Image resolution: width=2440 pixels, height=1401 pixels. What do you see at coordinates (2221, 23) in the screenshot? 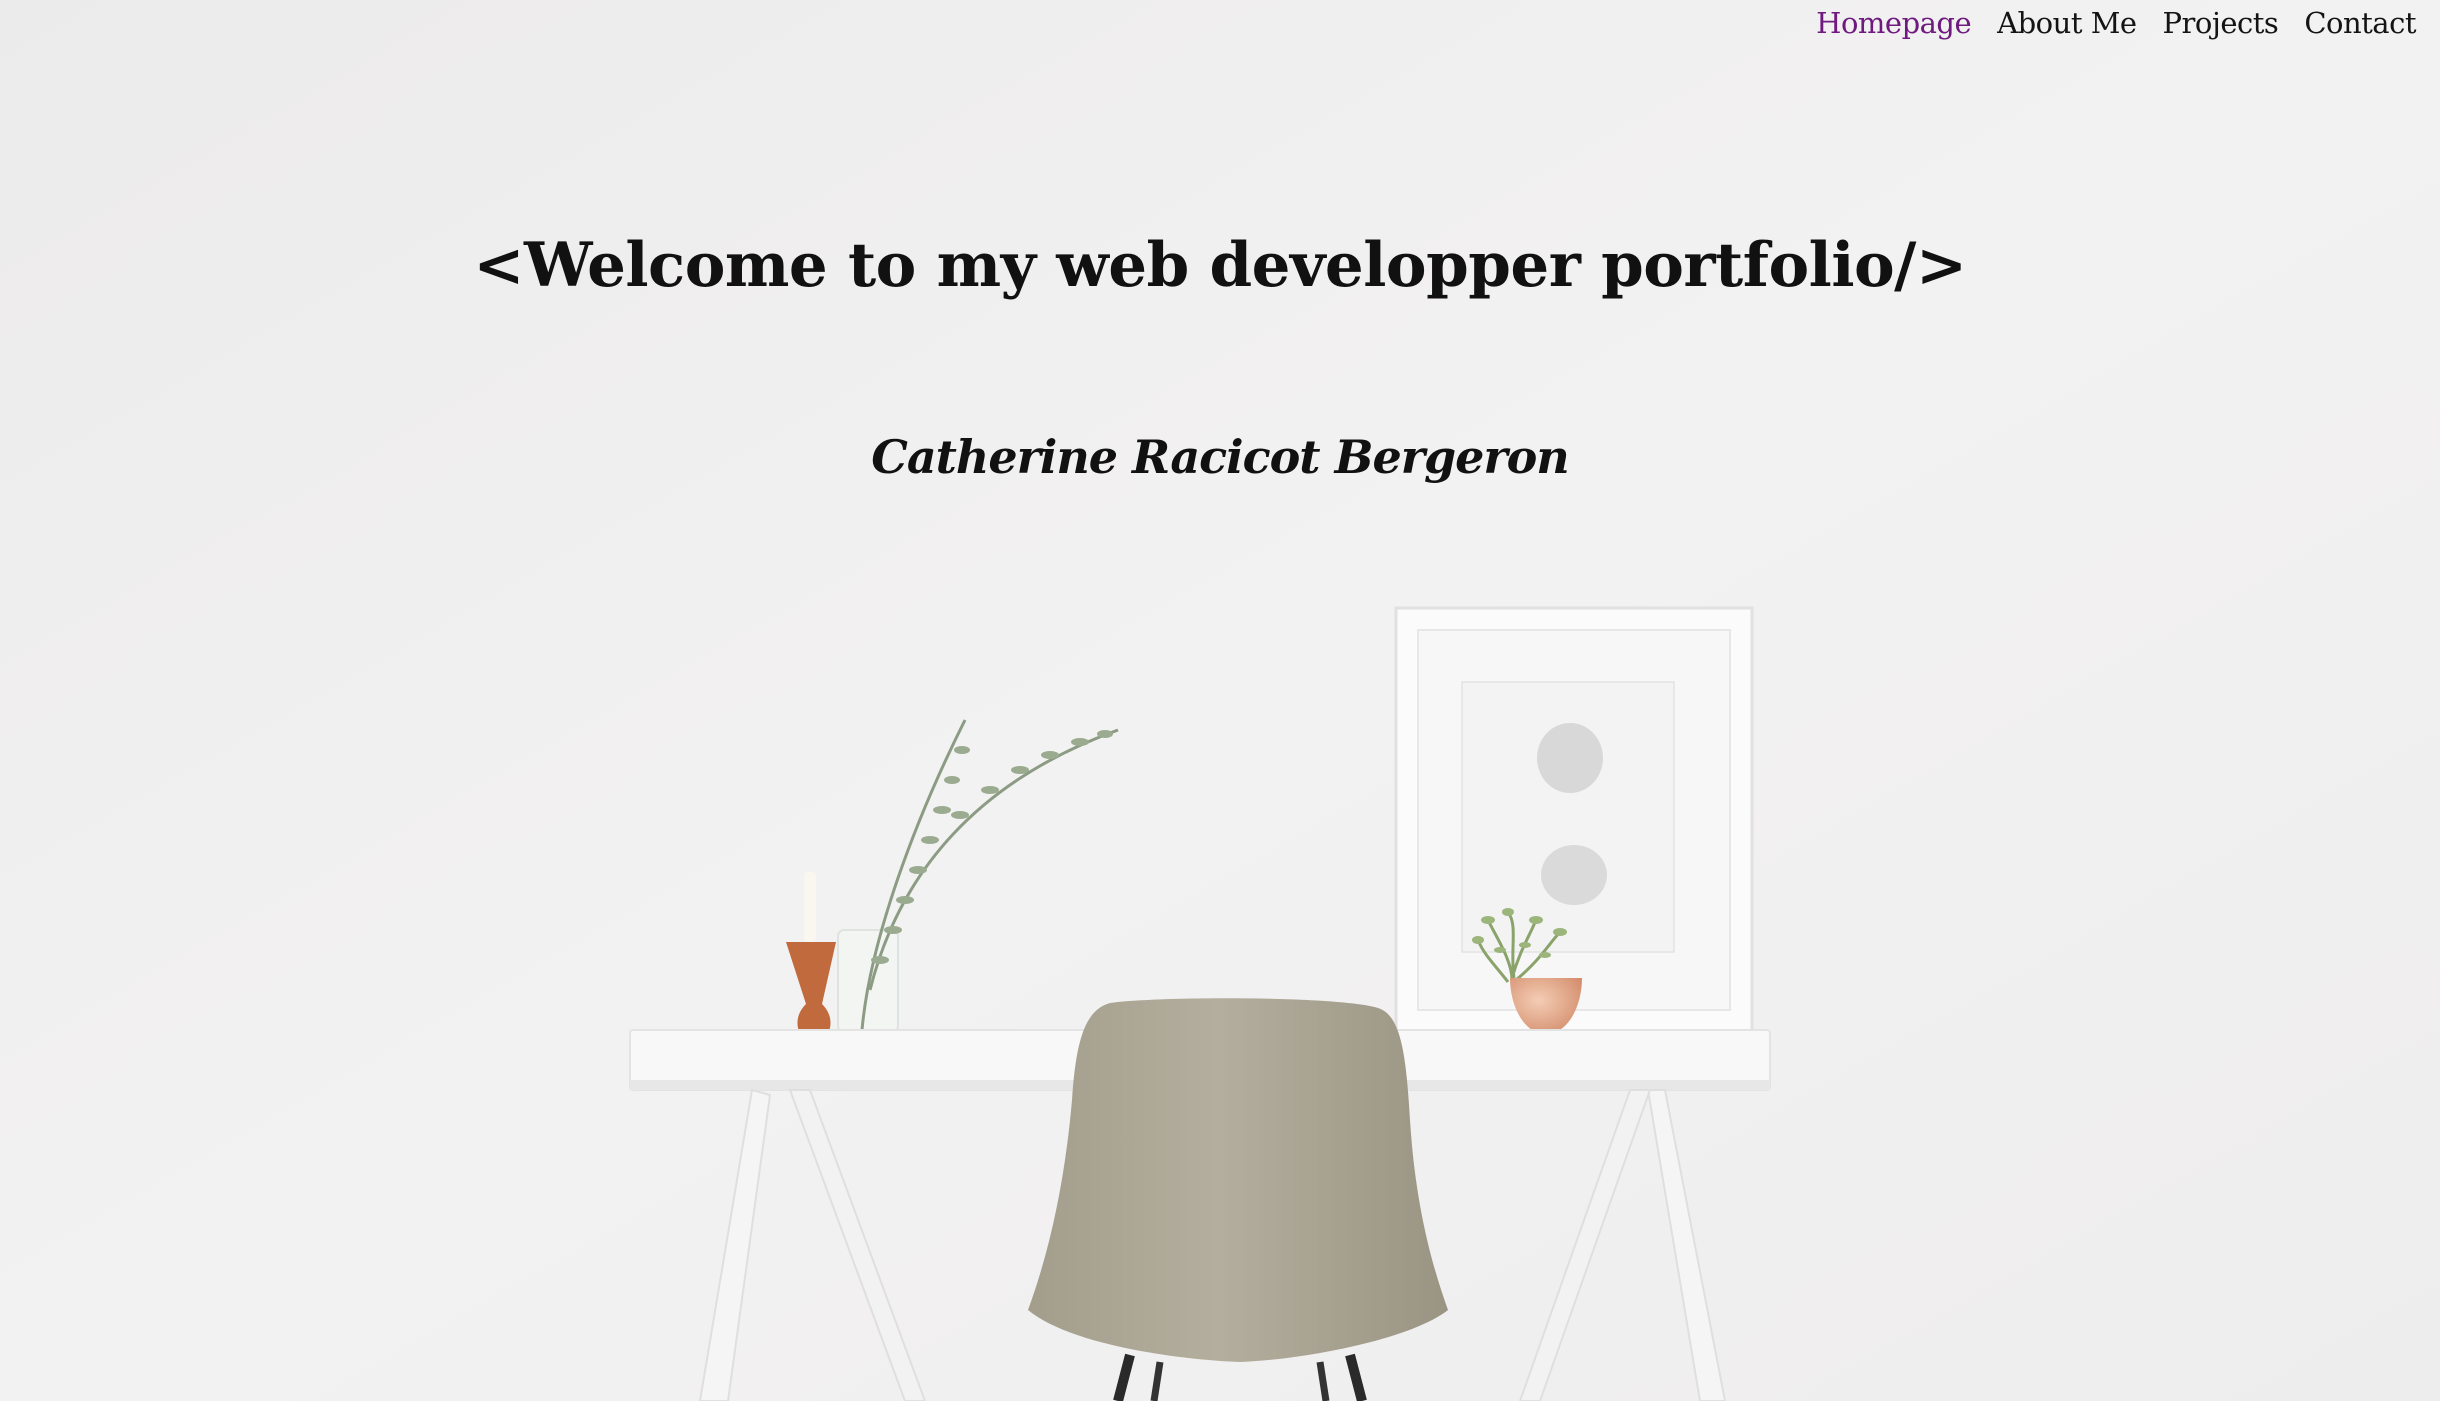
I see `nav-link-projects: Projects` at bounding box center [2221, 23].